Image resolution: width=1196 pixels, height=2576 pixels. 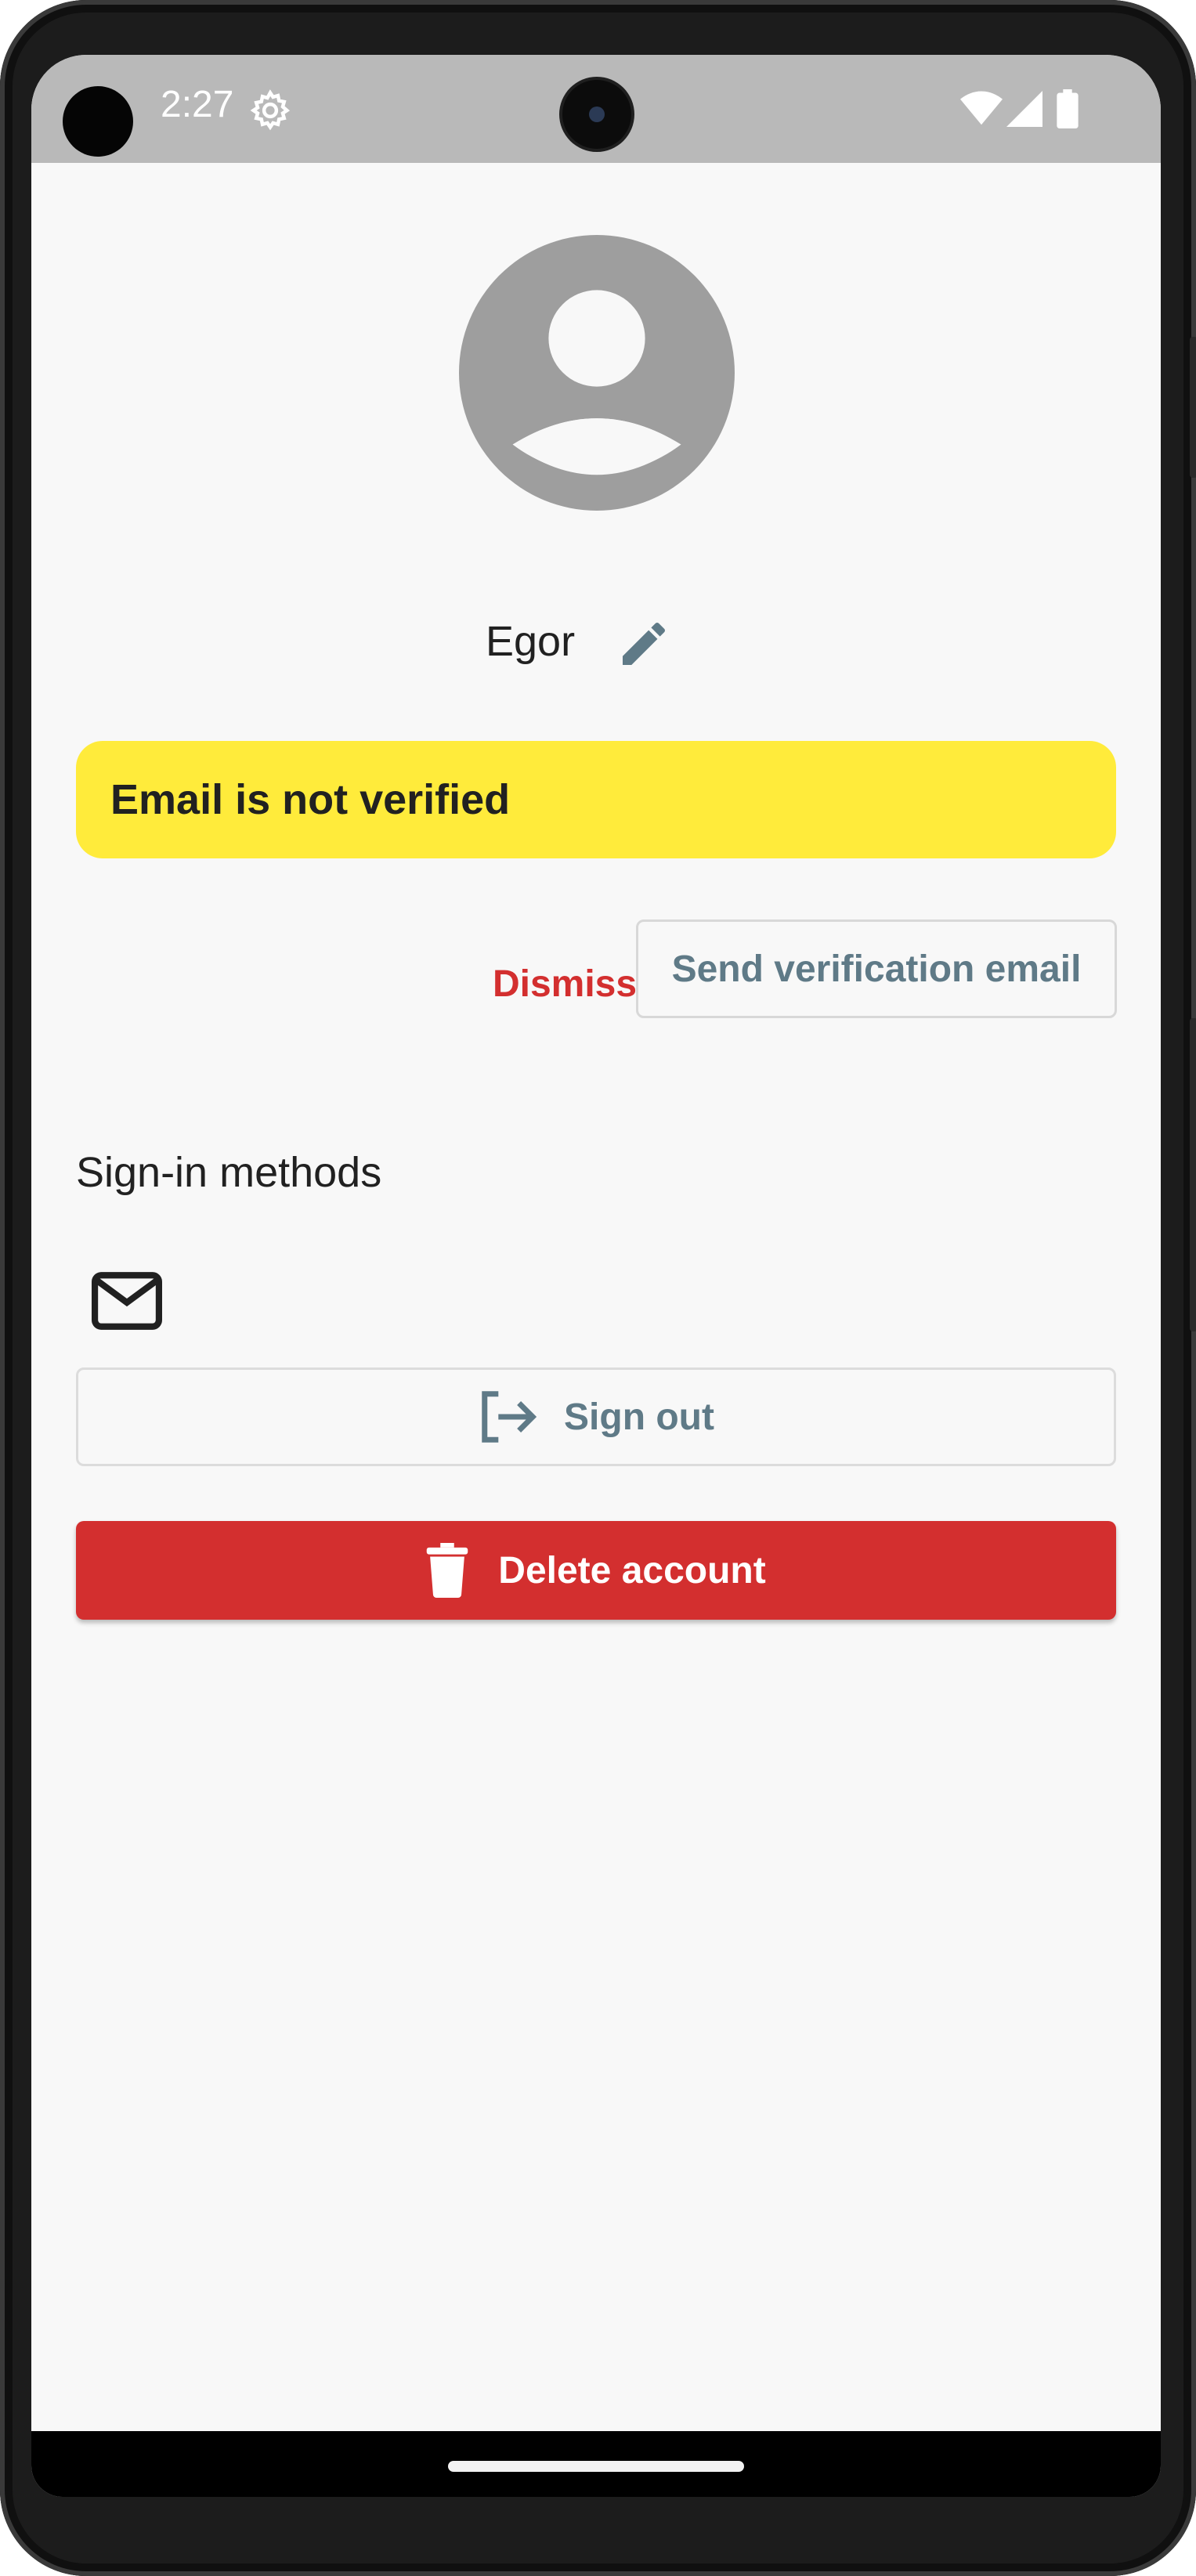 I want to click on pencil-icon, so click(x=644, y=643).